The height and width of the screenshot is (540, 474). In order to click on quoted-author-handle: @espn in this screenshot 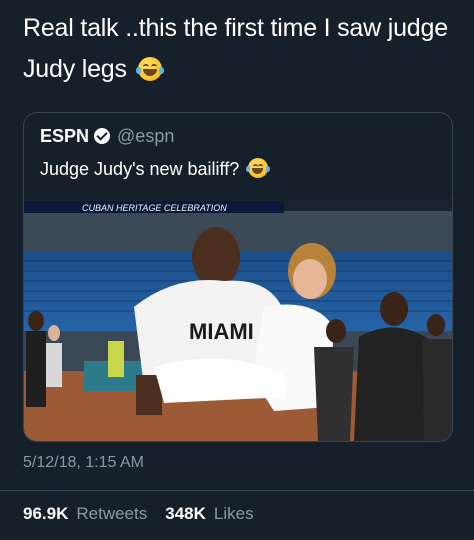, I will do `click(145, 136)`.